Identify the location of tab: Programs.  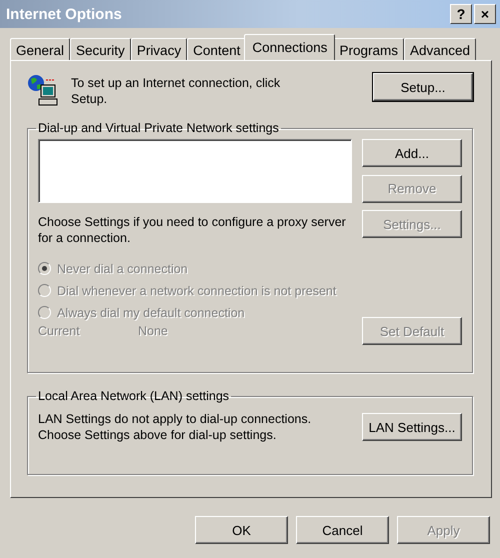
(368, 49).